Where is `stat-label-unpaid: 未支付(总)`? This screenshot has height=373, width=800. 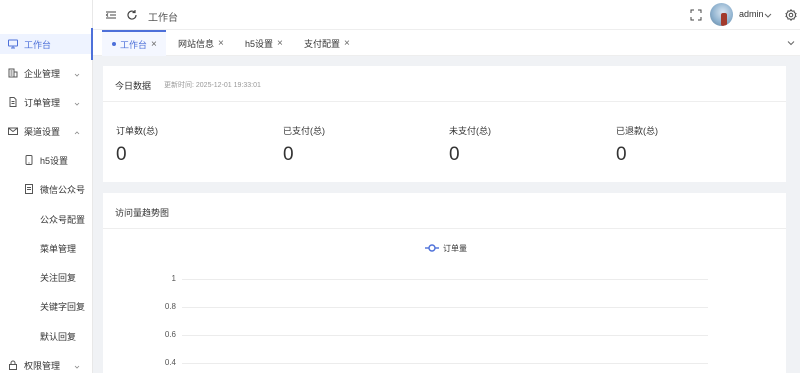 stat-label-unpaid: 未支付(总) is located at coordinates (470, 131).